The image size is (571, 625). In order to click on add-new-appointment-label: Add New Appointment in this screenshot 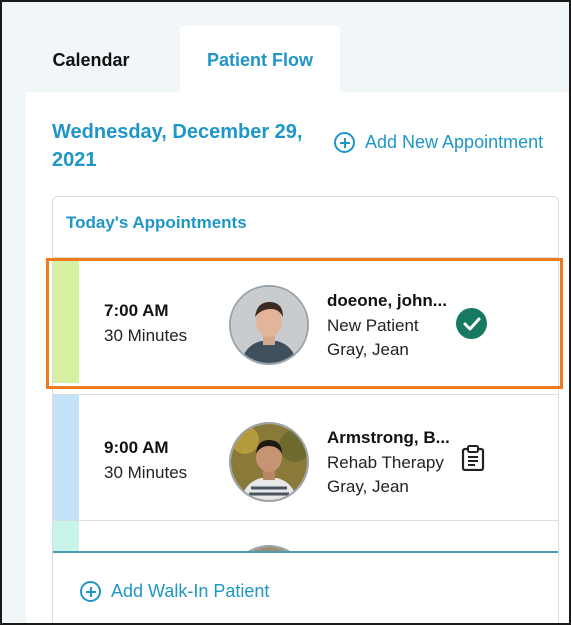, I will do `click(454, 142)`.